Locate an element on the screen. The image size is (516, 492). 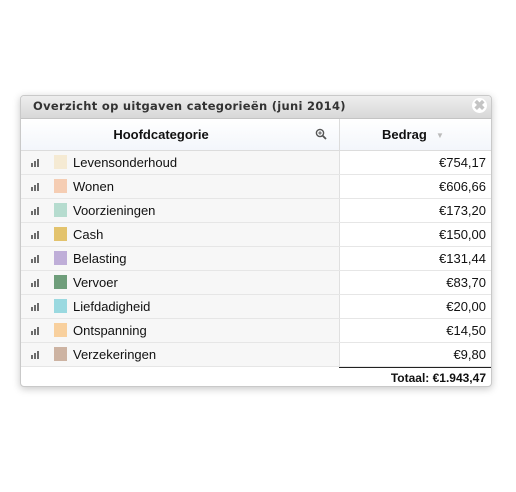
category-name: Vervoer is located at coordinates (95, 282).